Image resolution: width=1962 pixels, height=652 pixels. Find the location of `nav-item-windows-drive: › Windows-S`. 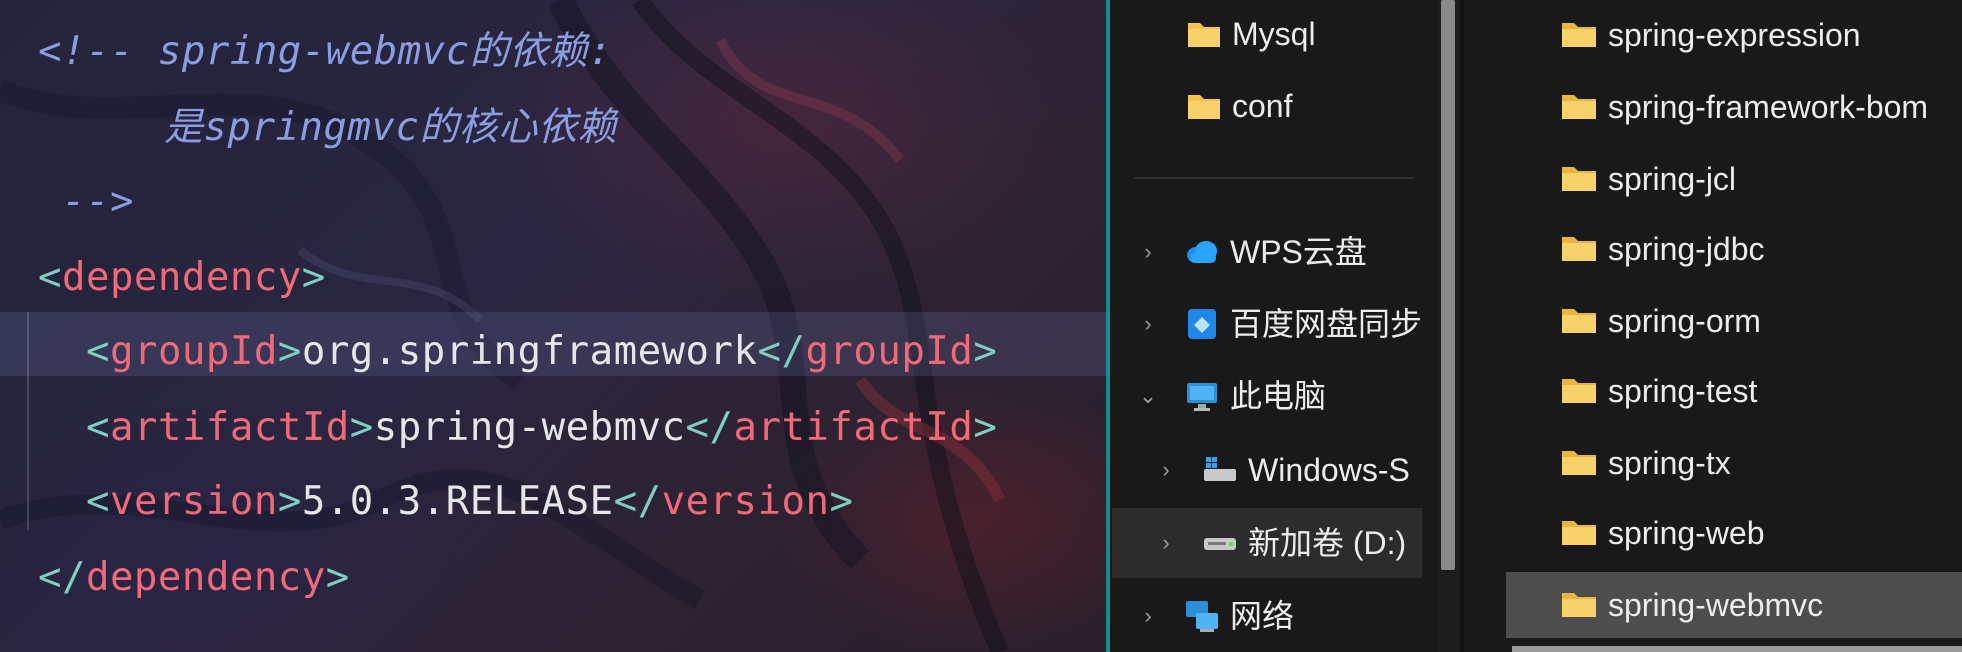

nav-item-windows-drive: › Windows-S is located at coordinates (1270, 470).